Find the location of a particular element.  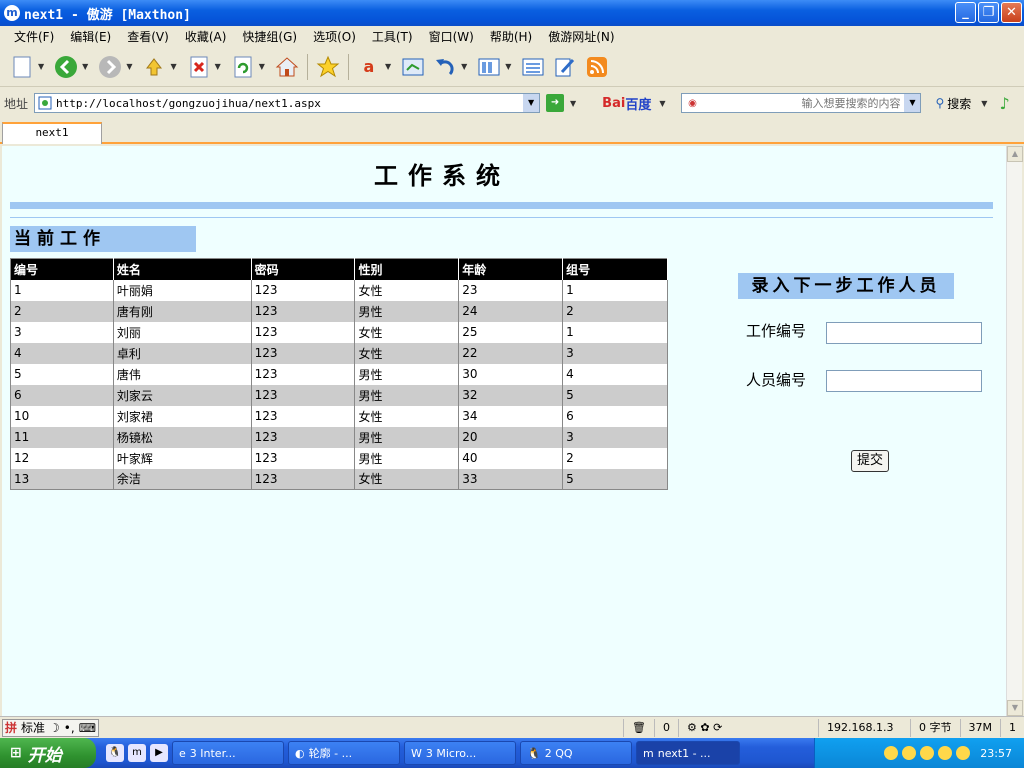

refresh-dropdown-icon: ▼ is located at coordinates (262, 66).